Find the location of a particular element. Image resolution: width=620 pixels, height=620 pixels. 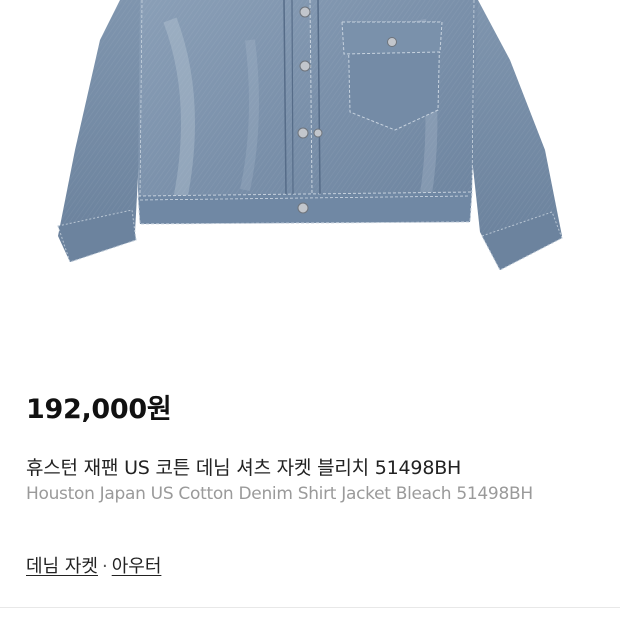

category-breadcrumb: 데님 자켓 · 아우터 is located at coordinates (93, 565).